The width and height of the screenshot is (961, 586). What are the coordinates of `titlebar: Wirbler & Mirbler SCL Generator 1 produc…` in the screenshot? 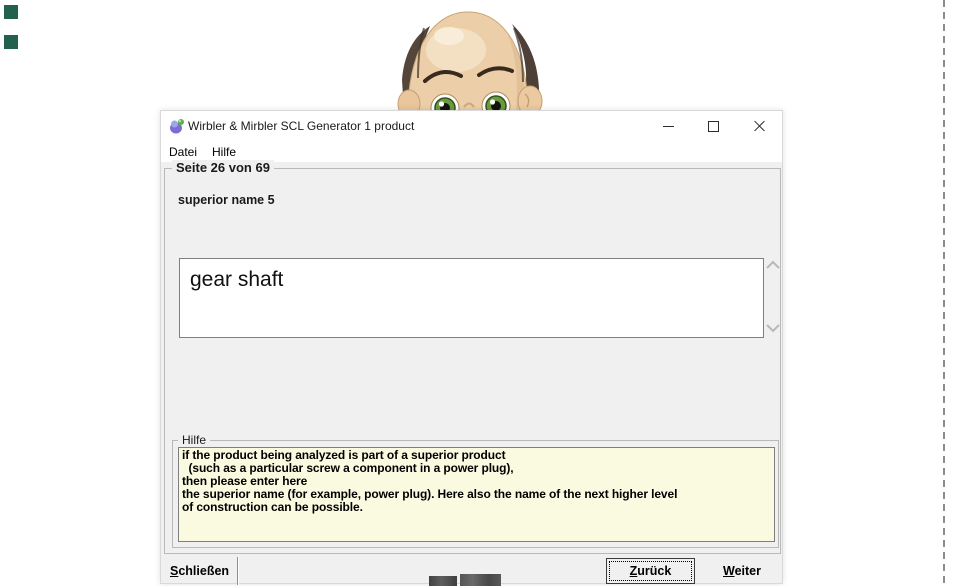 It's located at (471, 126).